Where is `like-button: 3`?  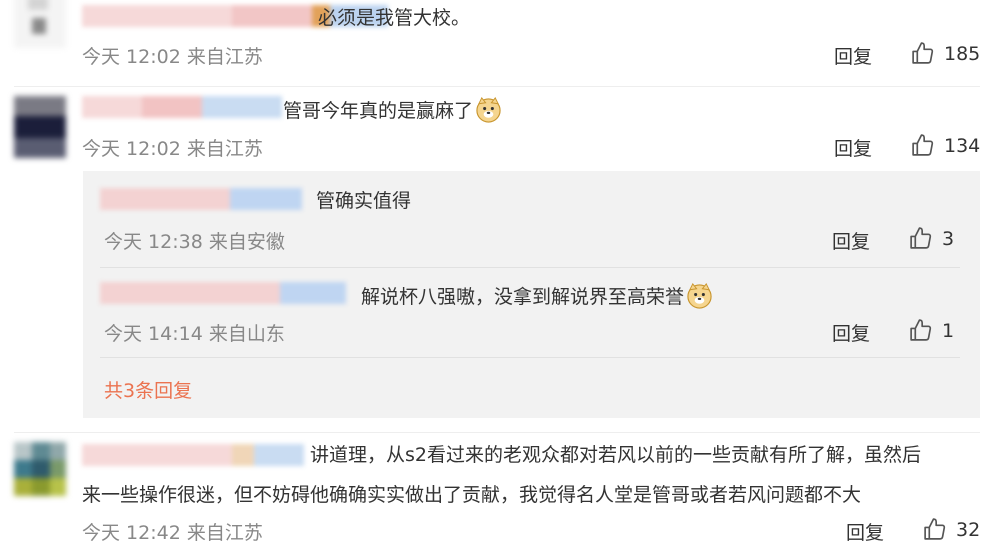
like-button: 3 is located at coordinates (931, 238).